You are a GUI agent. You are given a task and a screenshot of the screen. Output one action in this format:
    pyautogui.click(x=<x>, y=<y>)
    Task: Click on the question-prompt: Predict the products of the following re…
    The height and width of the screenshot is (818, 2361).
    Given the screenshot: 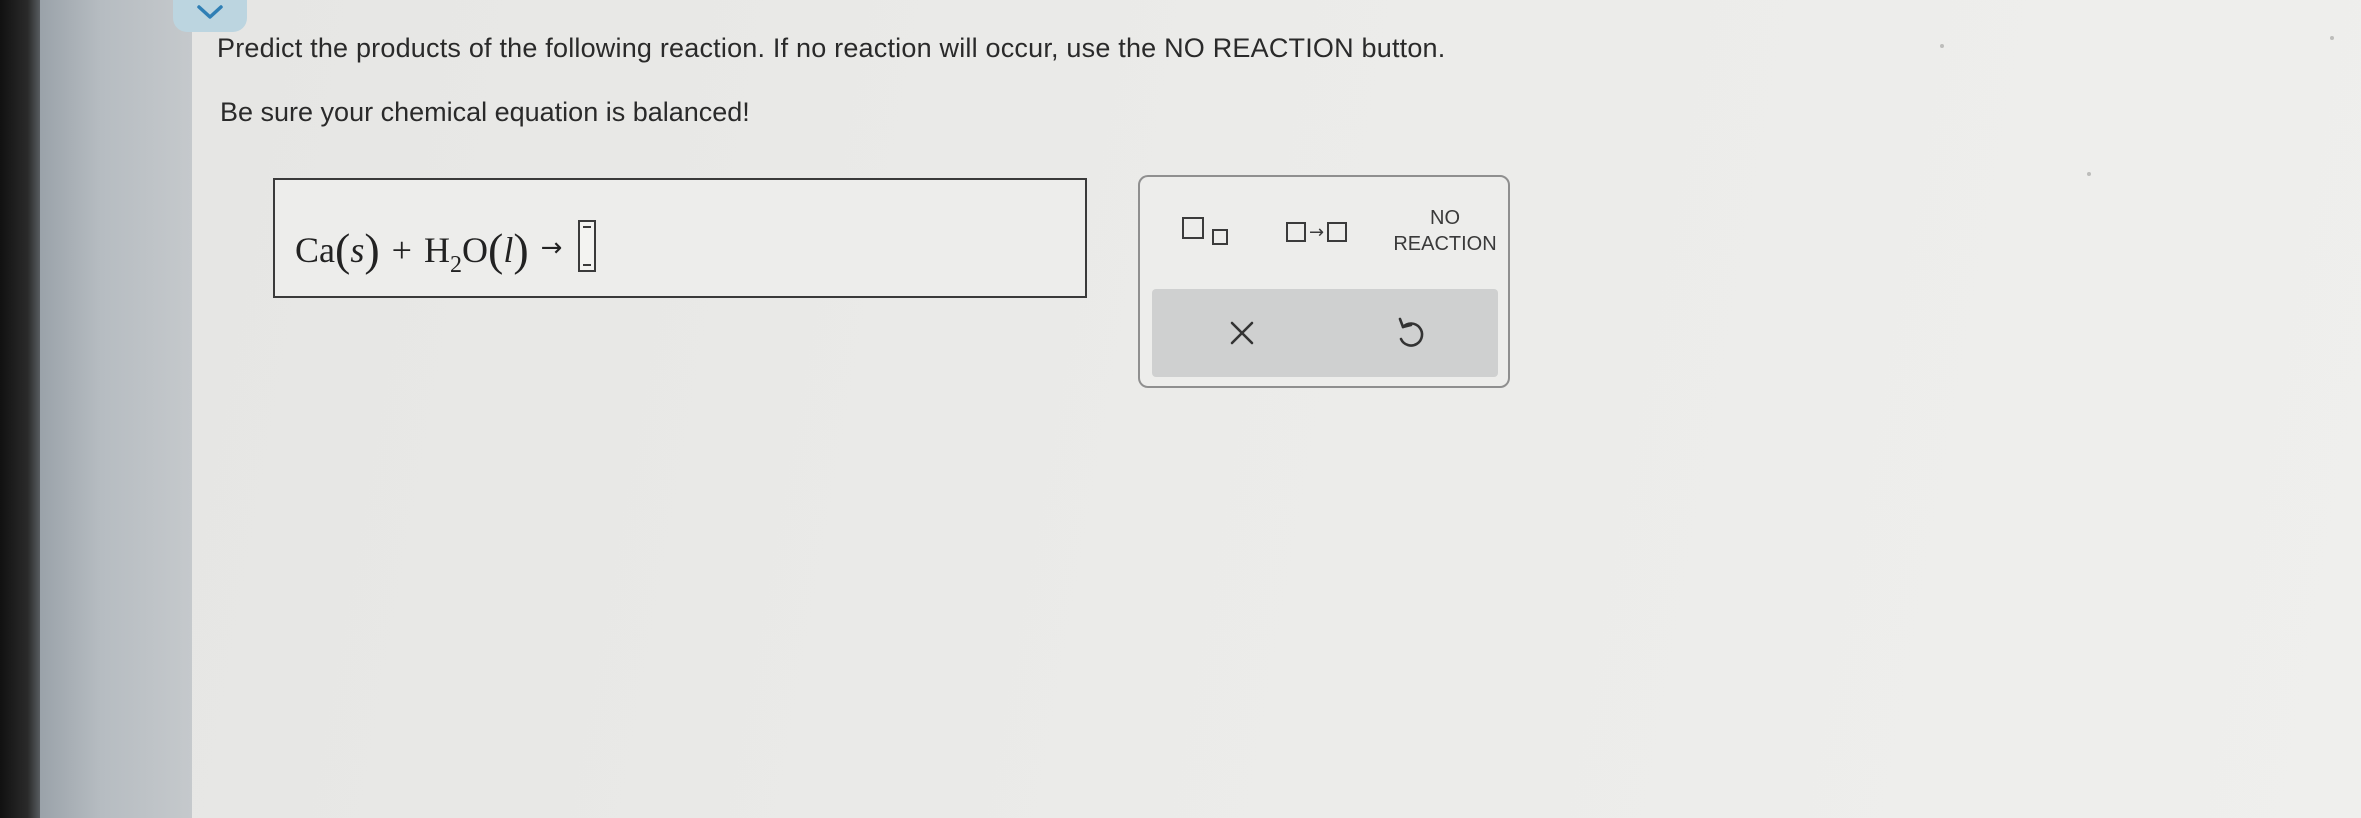 What is the action you would take?
    pyautogui.click(x=831, y=48)
    